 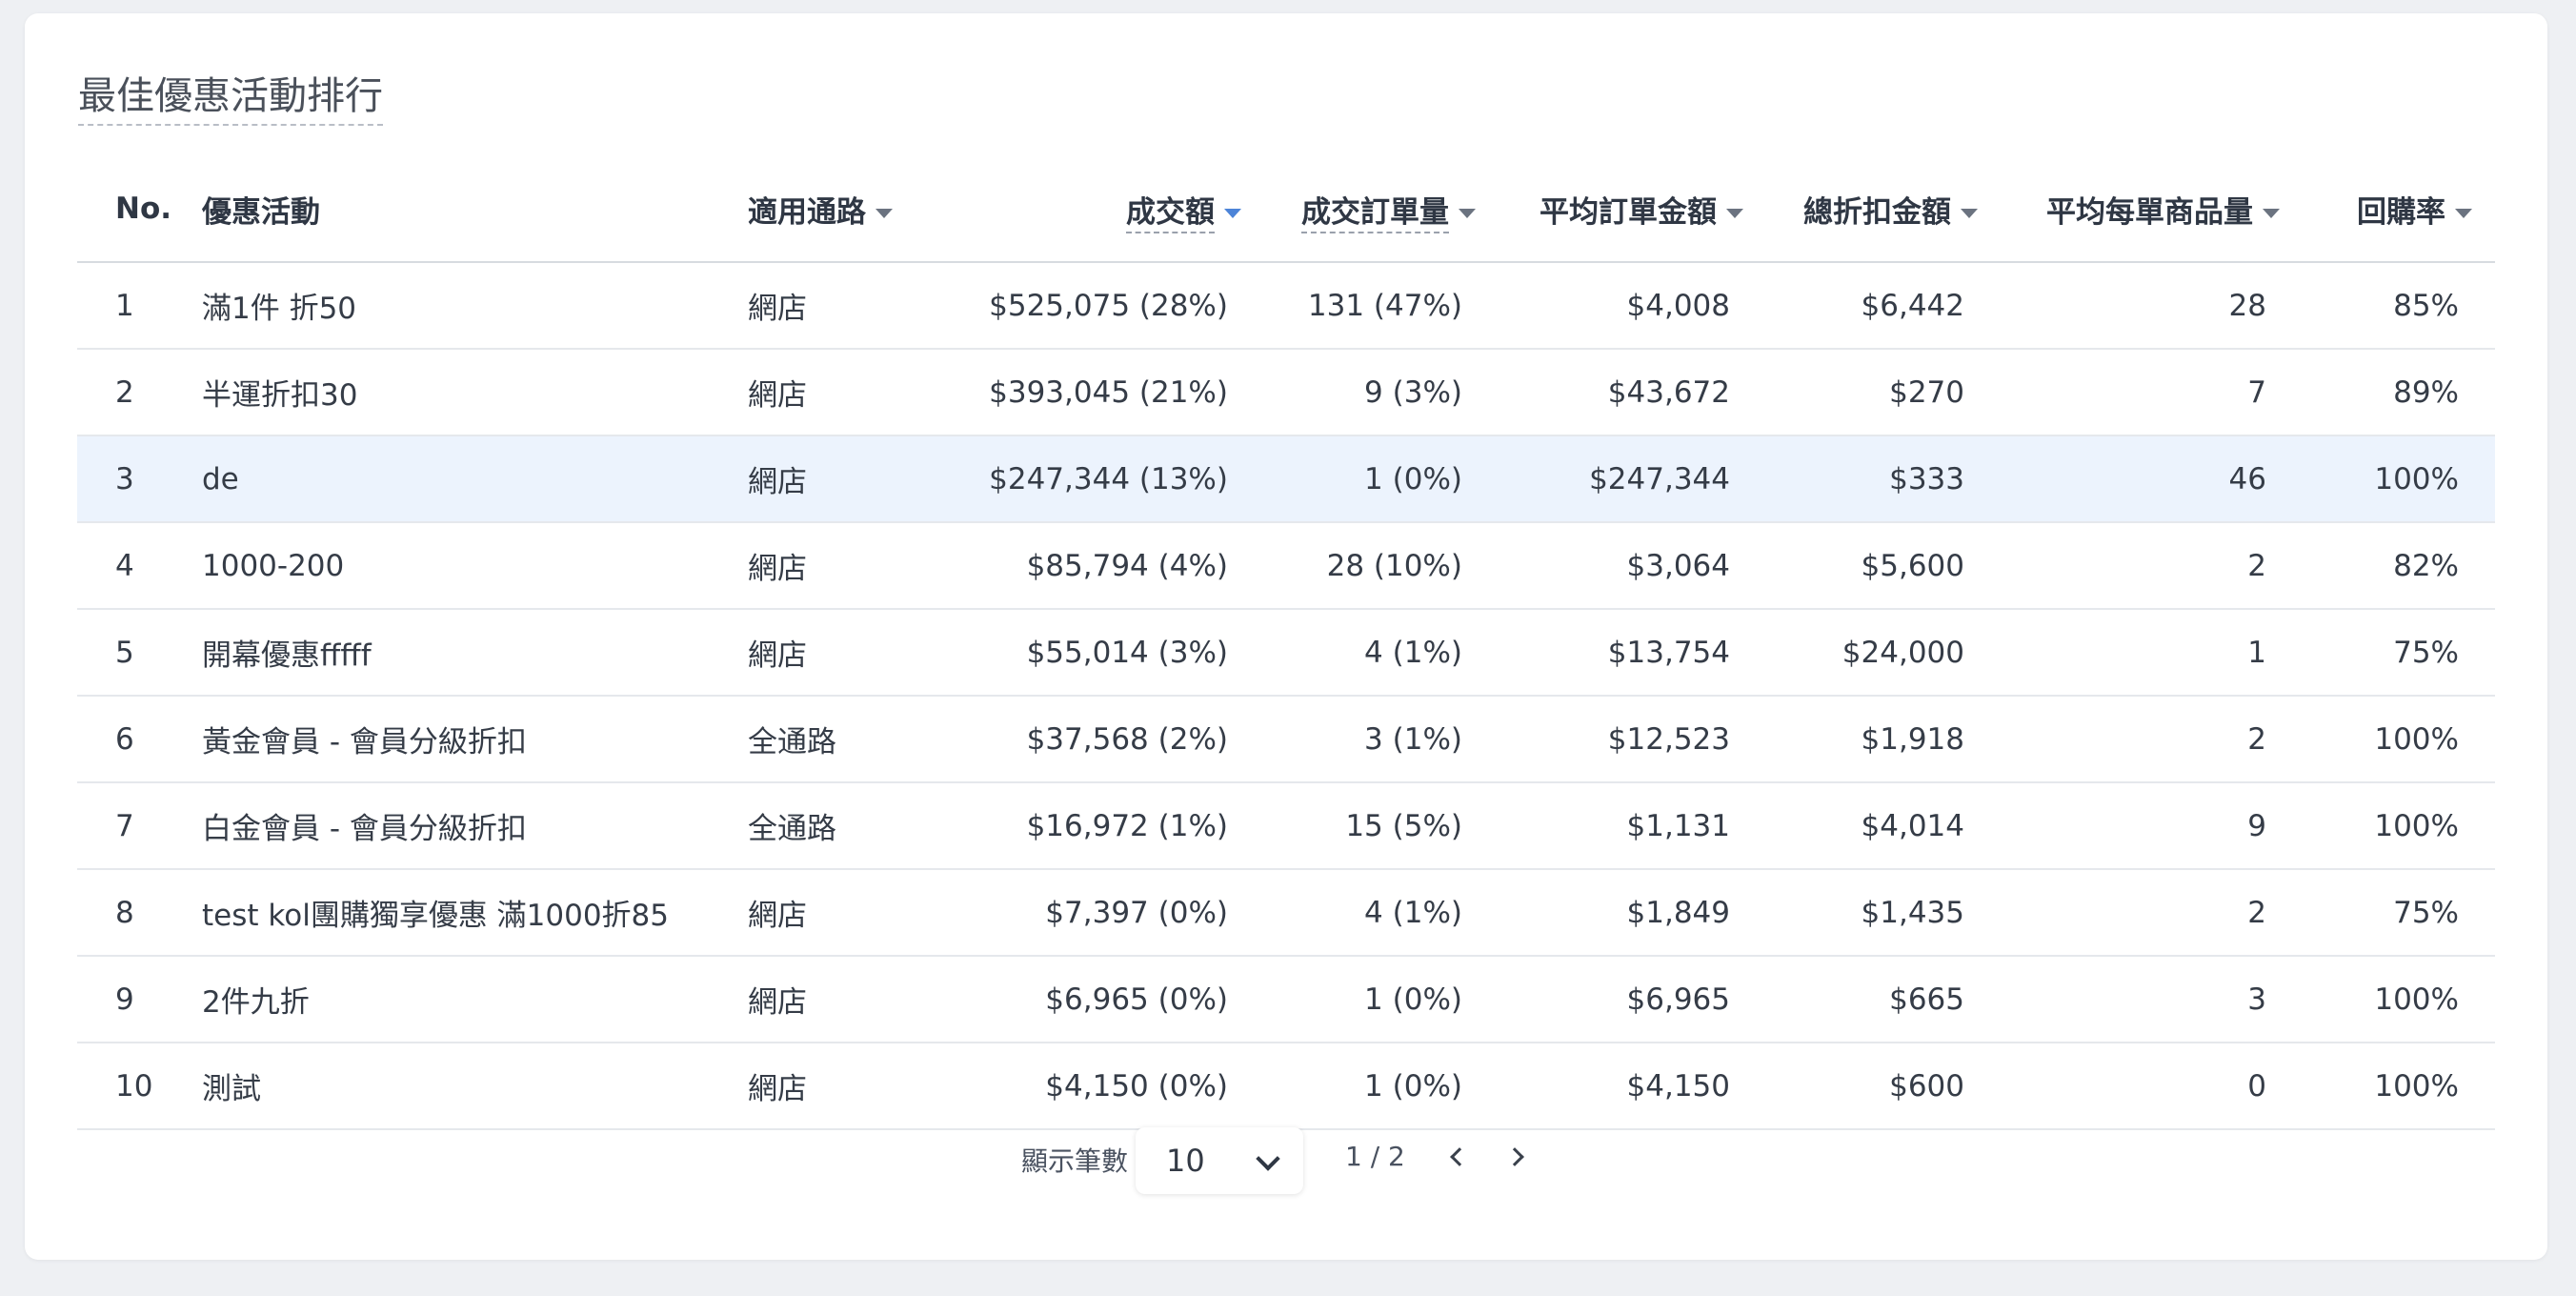 I want to click on cell-revenue: $247,344 (13%), so click(x=1082, y=479).